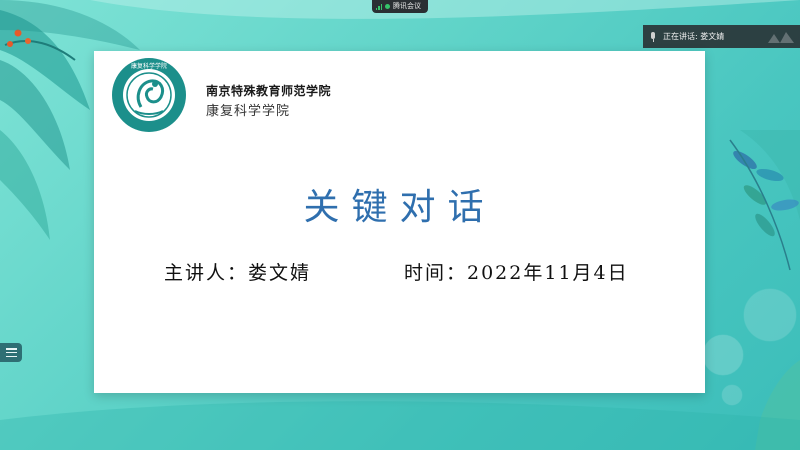 The height and width of the screenshot is (450, 800). I want to click on member-list-toggle-button, so click(11, 352).